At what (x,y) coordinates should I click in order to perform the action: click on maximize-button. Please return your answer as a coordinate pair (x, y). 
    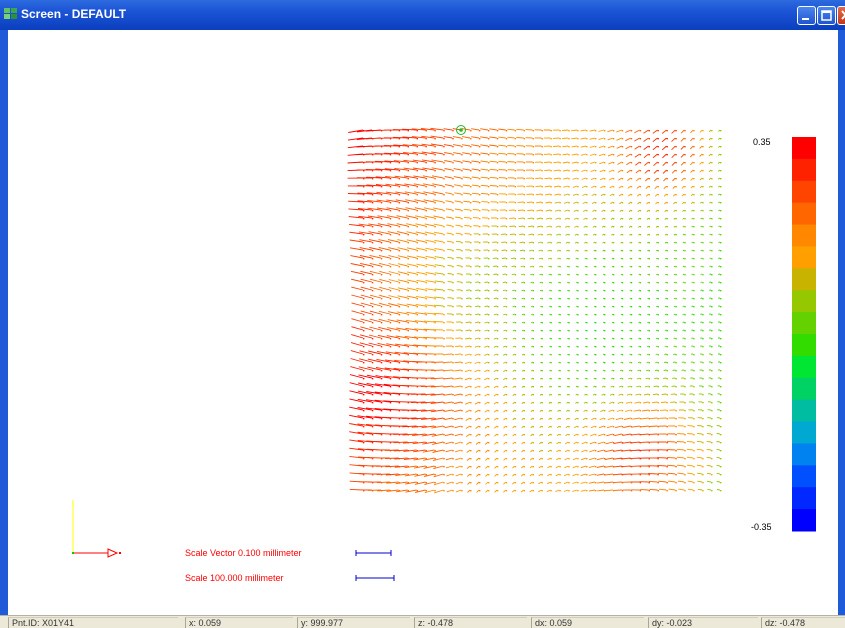
    Looking at the image, I should click on (826, 15).